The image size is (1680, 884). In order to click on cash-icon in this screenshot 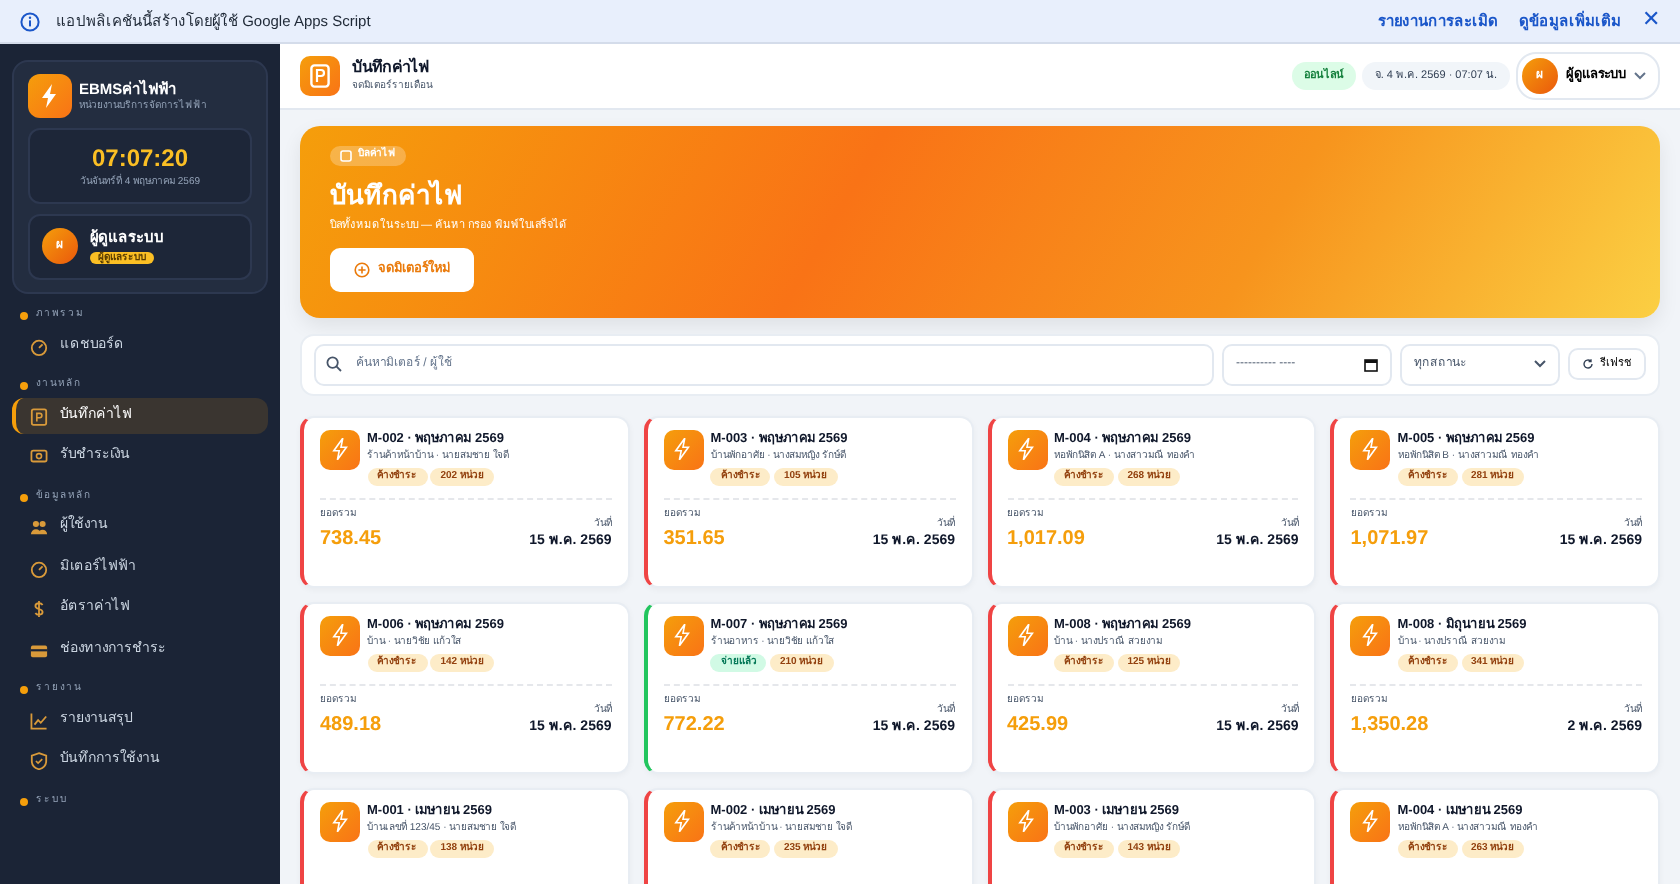, I will do `click(39, 457)`.